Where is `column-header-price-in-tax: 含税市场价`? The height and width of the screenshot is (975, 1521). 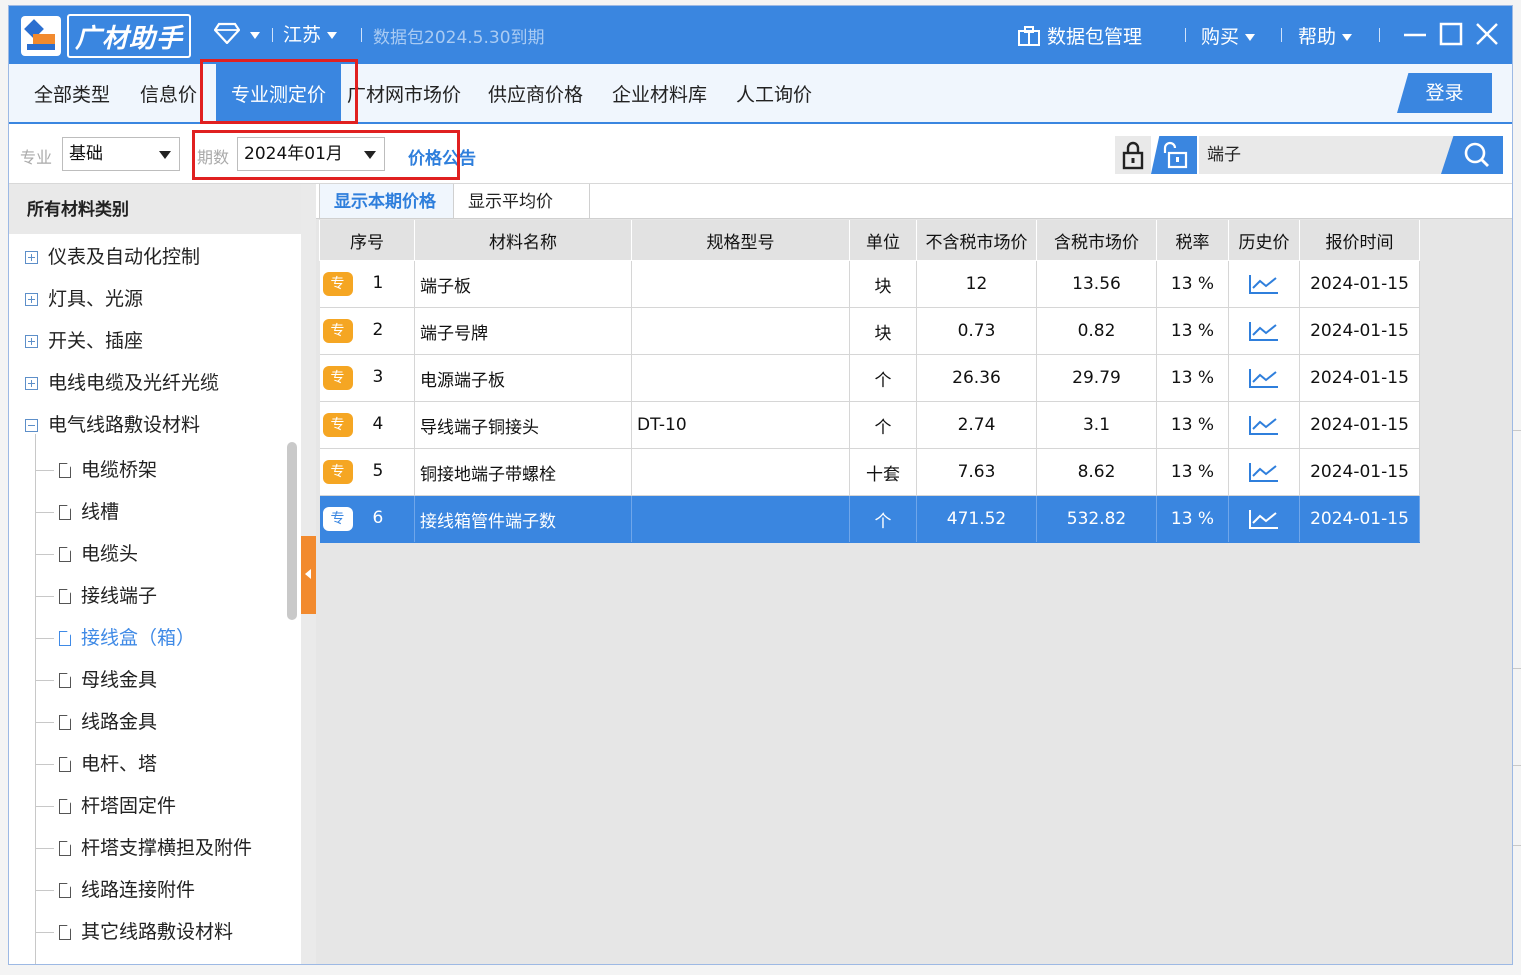 column-header-price-in-tax: 含税市场价 is located at coordinates (1096, 240).